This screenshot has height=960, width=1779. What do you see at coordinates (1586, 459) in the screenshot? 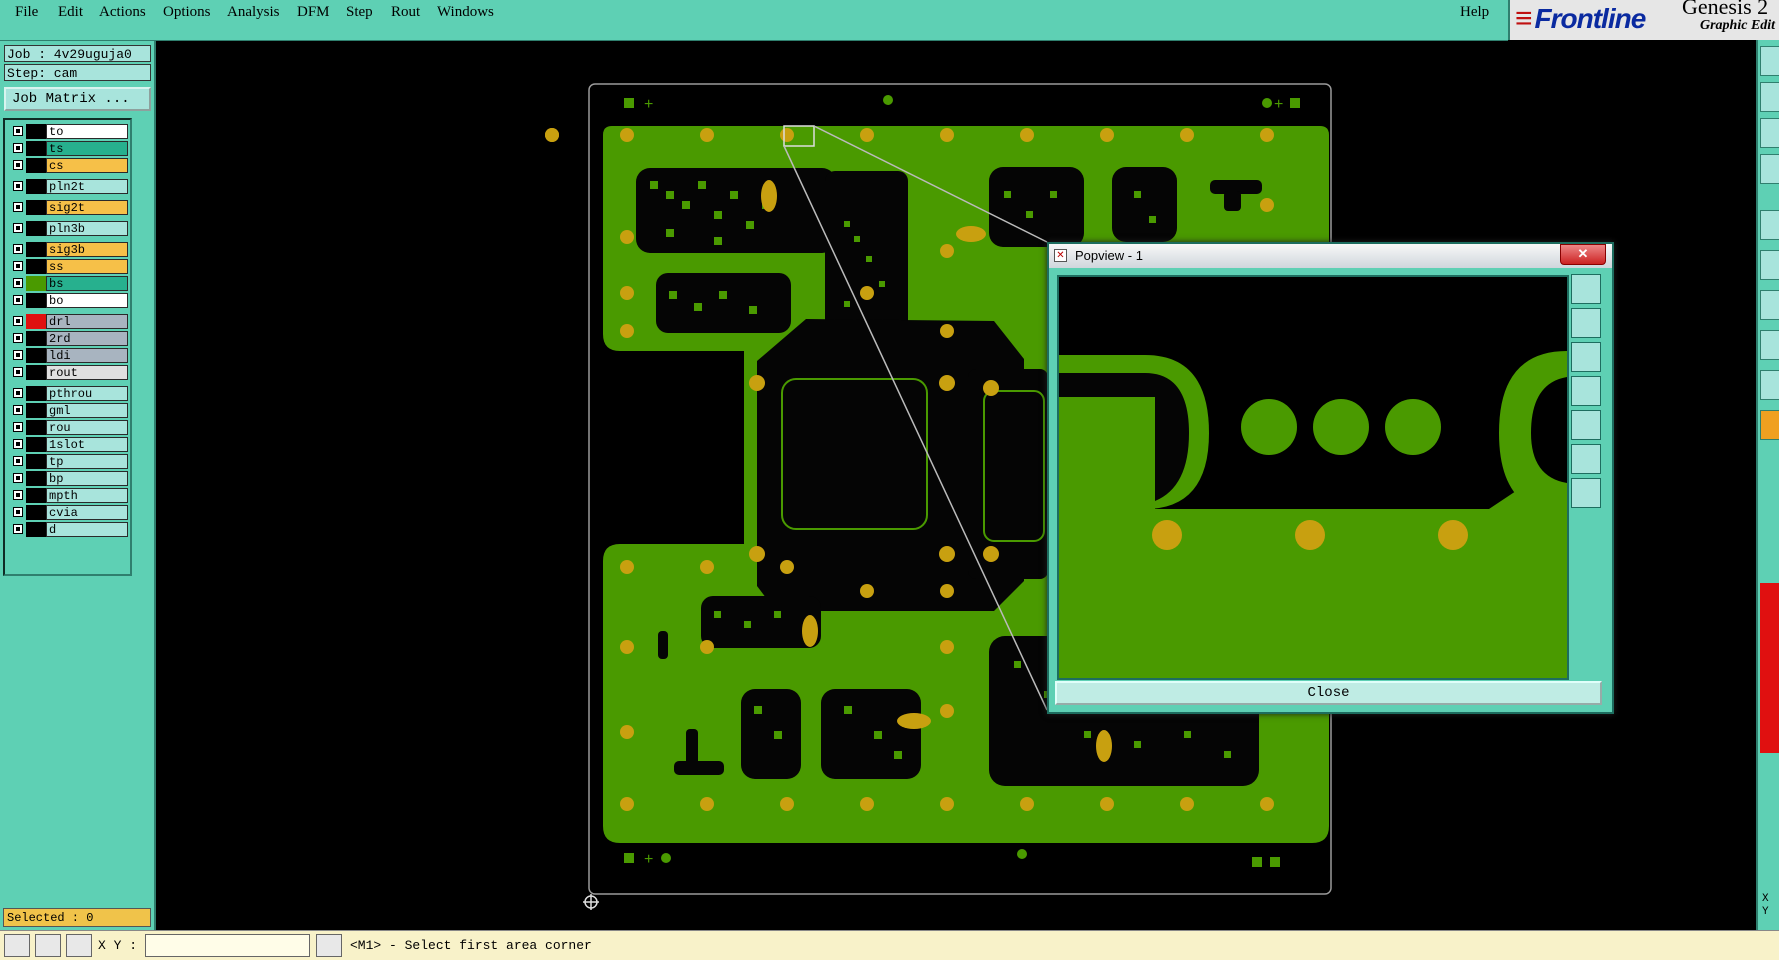
I see `zoom-in-icon` at bounding box center [1586, 459].